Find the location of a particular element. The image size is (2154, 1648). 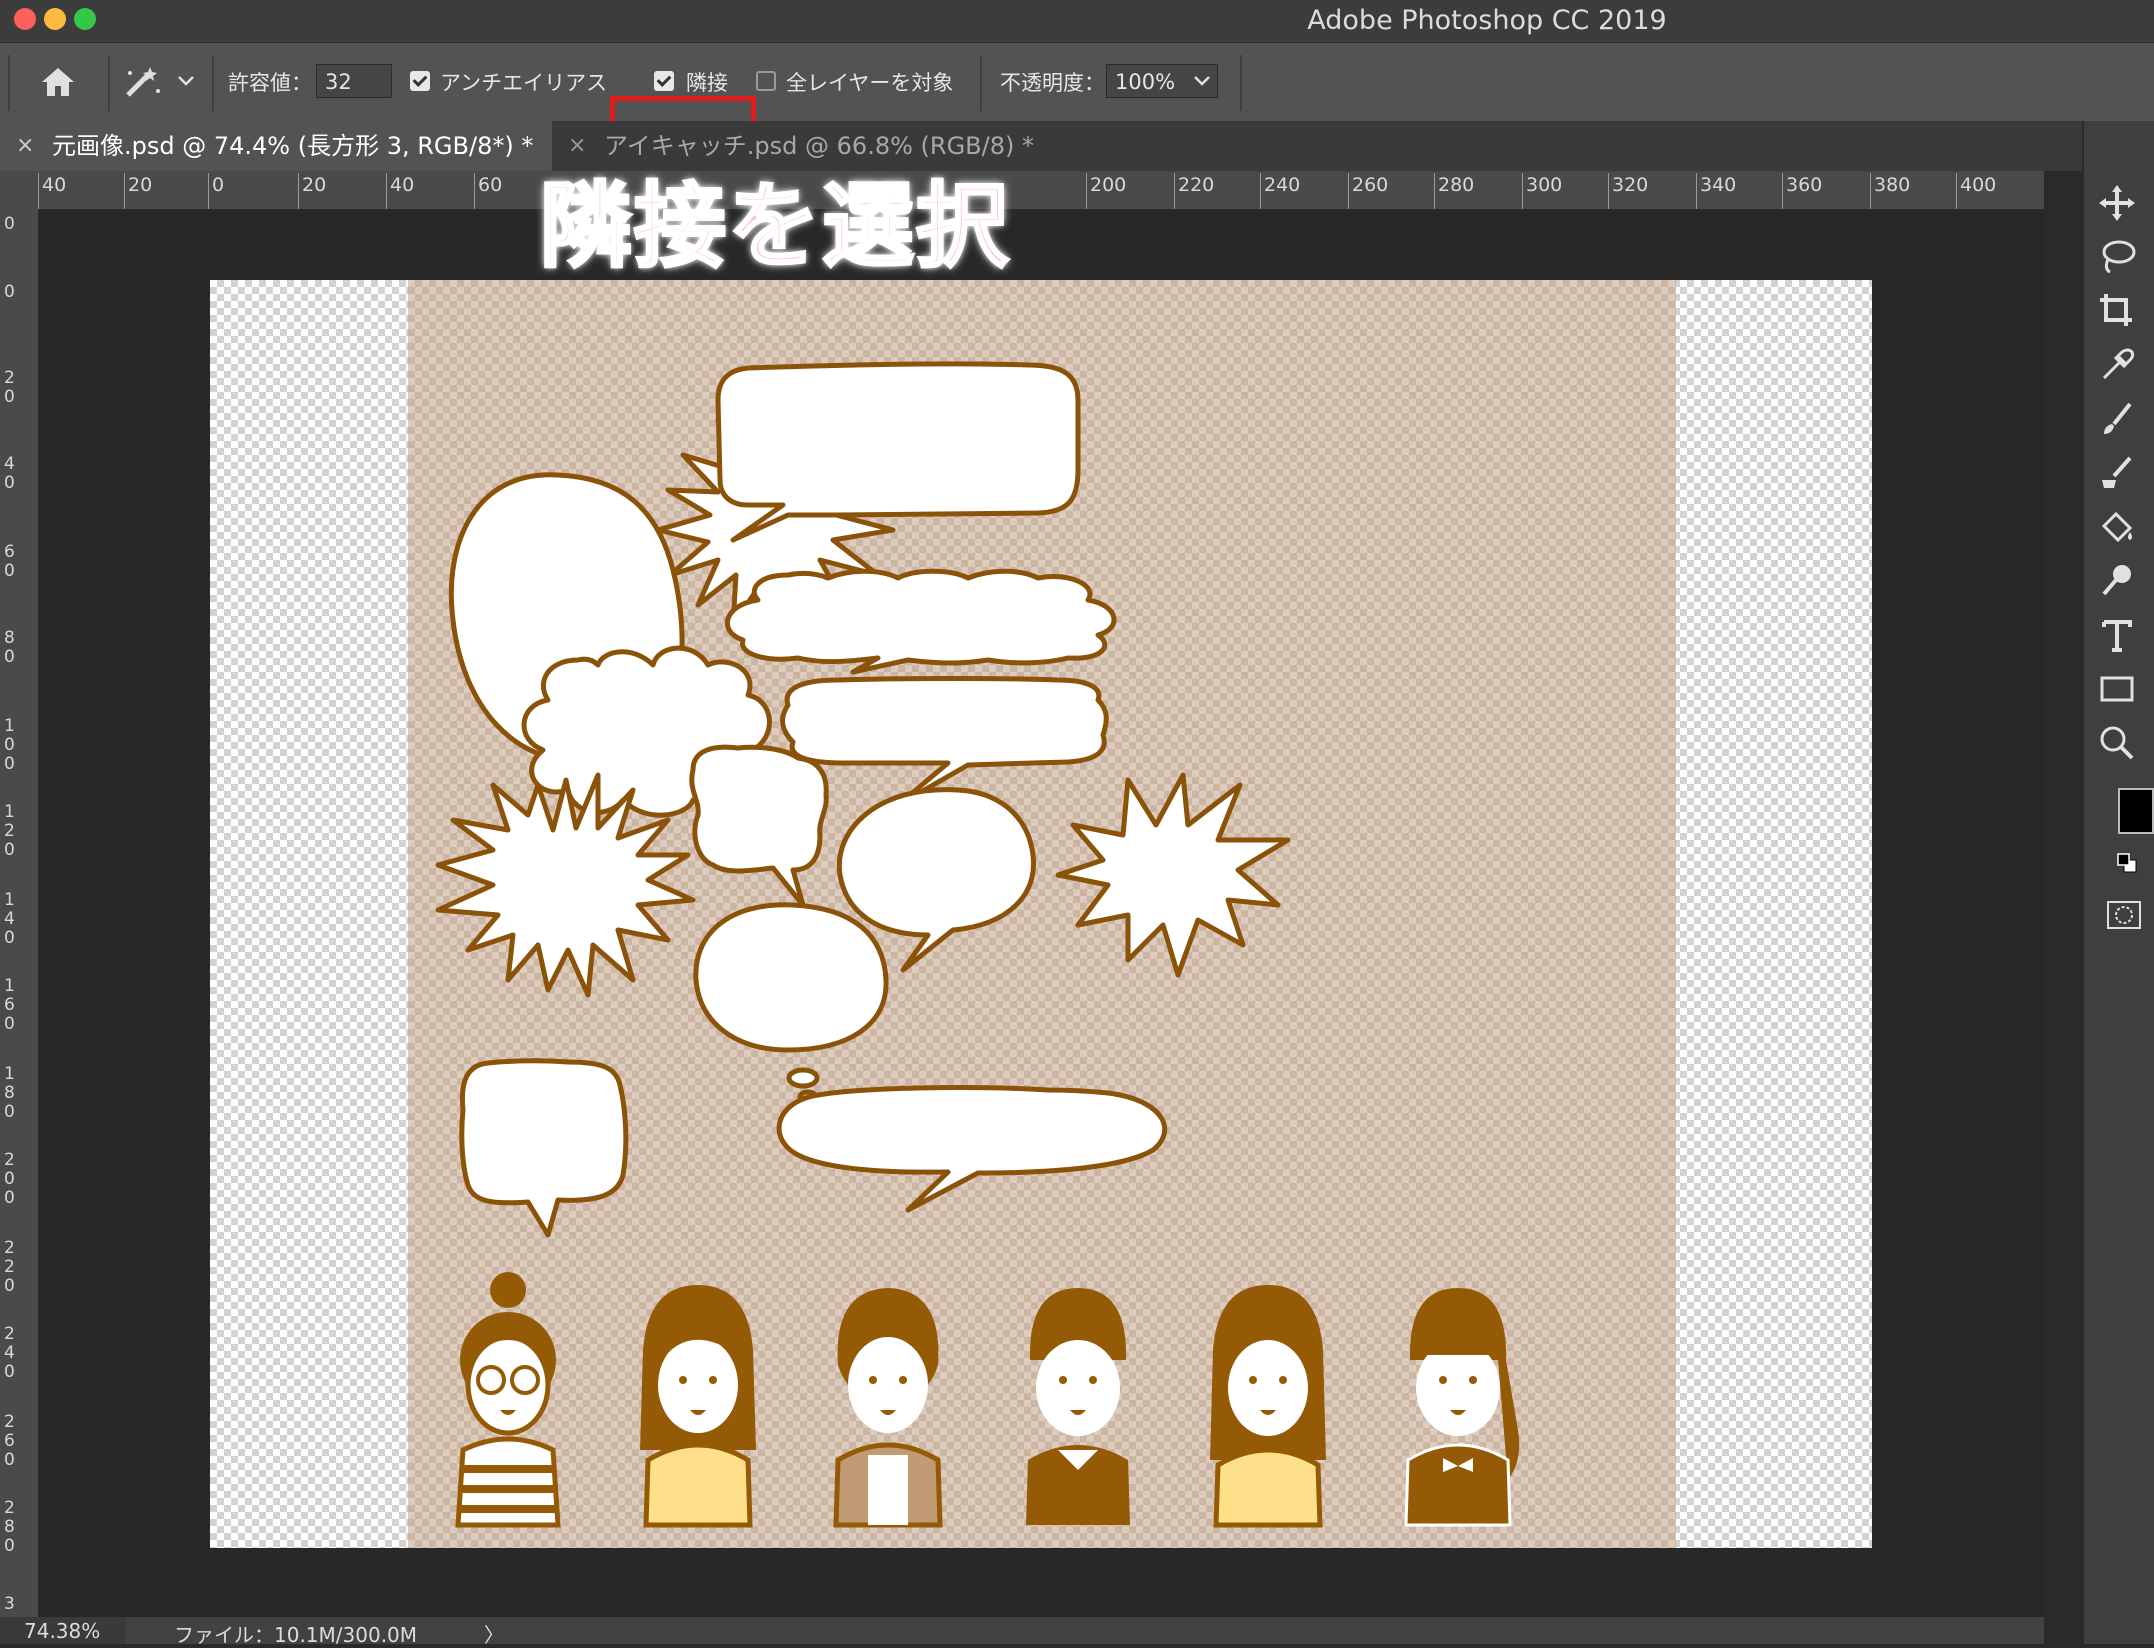

tolerance-label: 許容値： is located at coordinates (270, 83).